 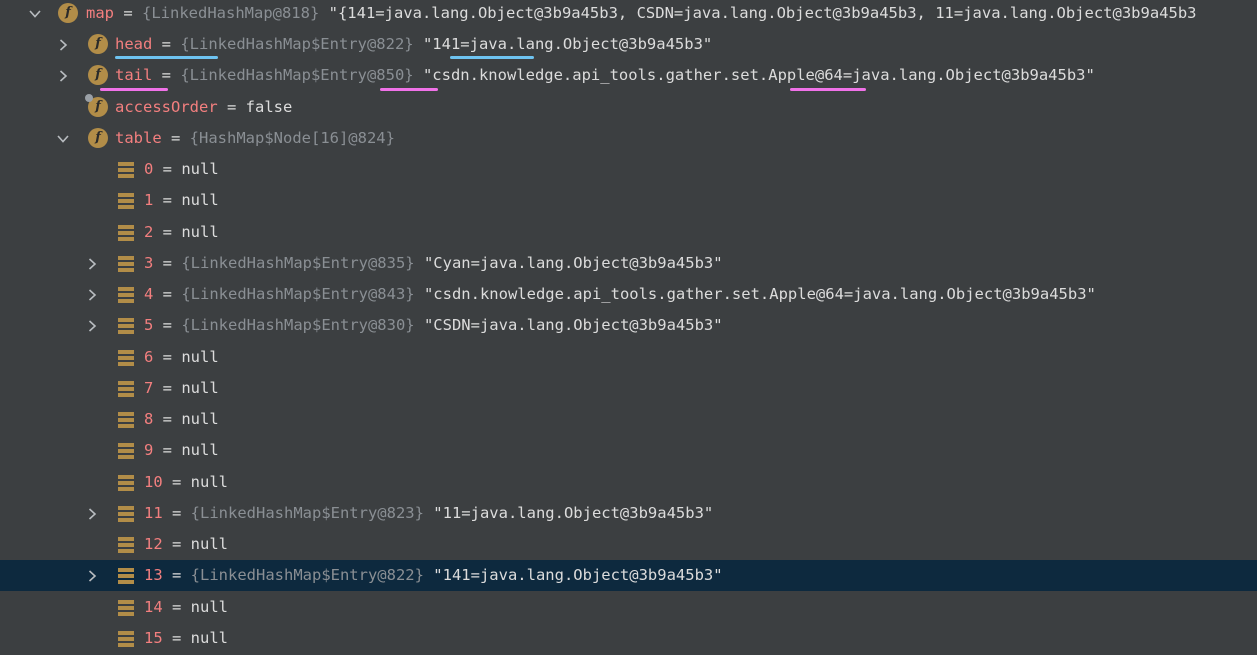 I want to click on table-entry-label: 0 = null, so click(x=181, y=169).